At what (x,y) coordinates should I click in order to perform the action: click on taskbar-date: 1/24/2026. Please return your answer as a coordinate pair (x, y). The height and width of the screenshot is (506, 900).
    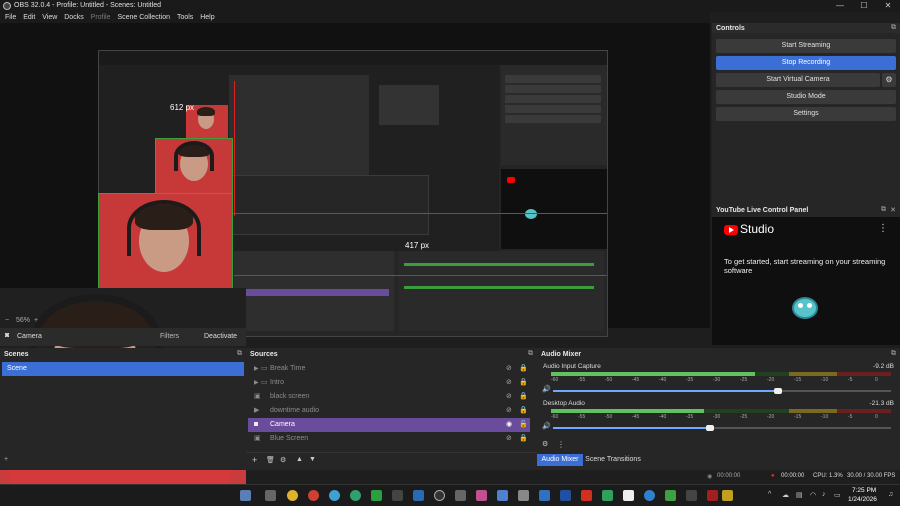
    Looking at the image, I should click on (862, 499).